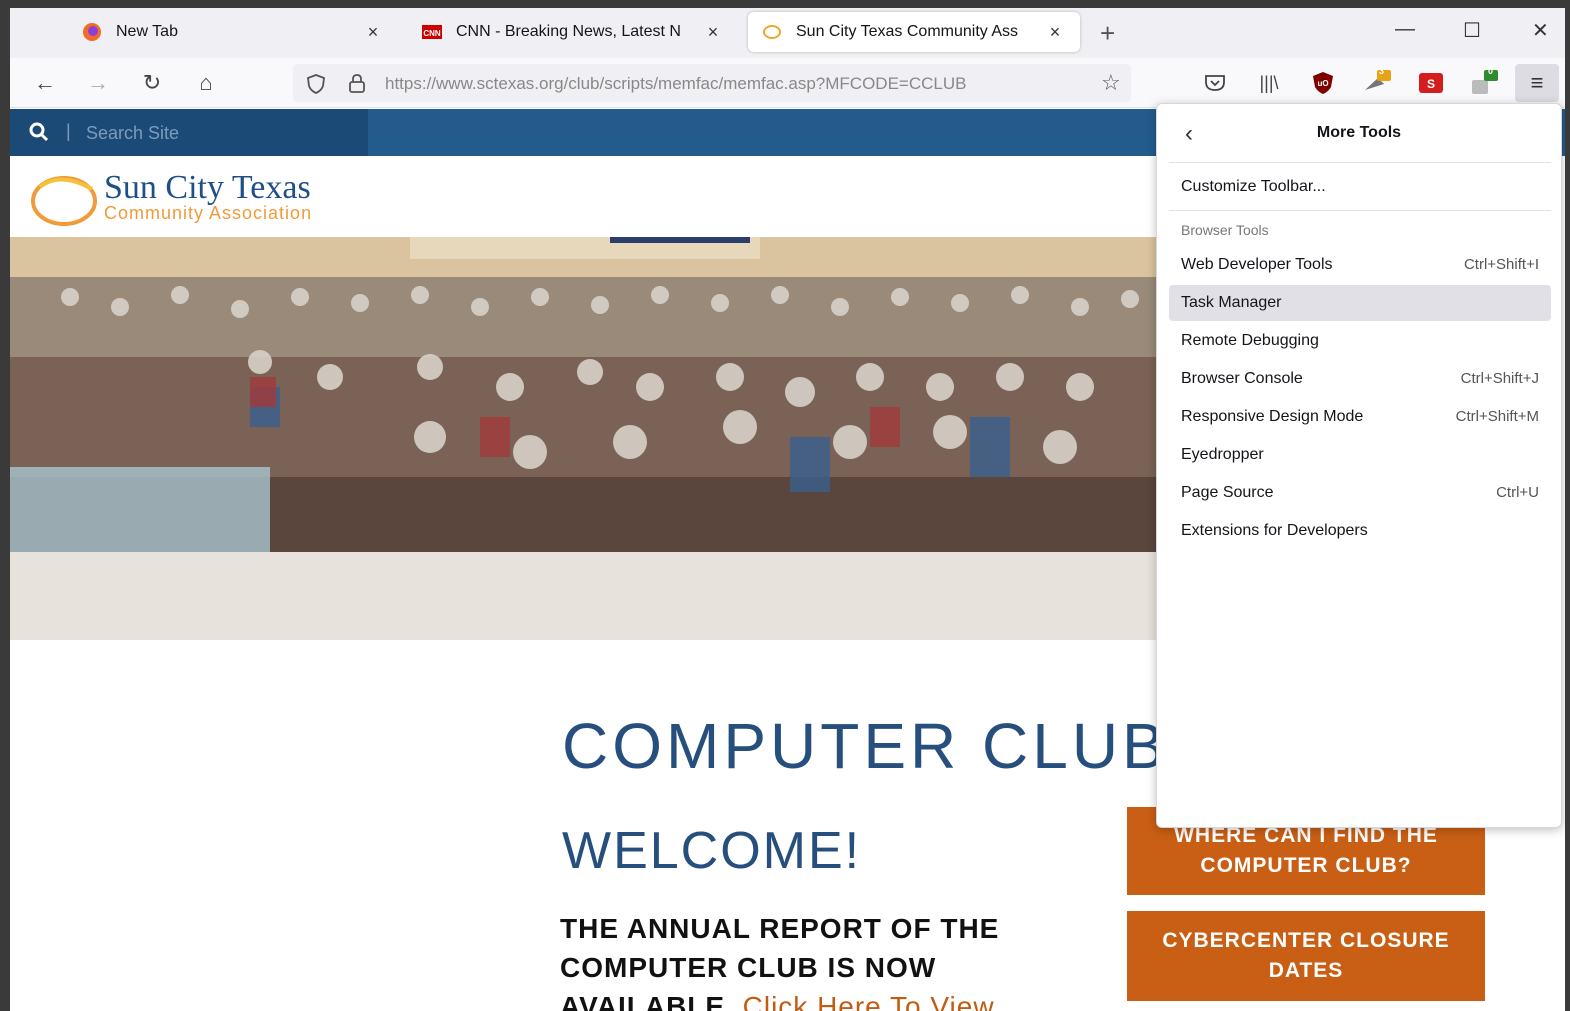 The height and width of the screenshot is (1011, 1570). Describe the element at coordinates (132, 133) in the screenshot. I see `search-input: Search Site` at that location.